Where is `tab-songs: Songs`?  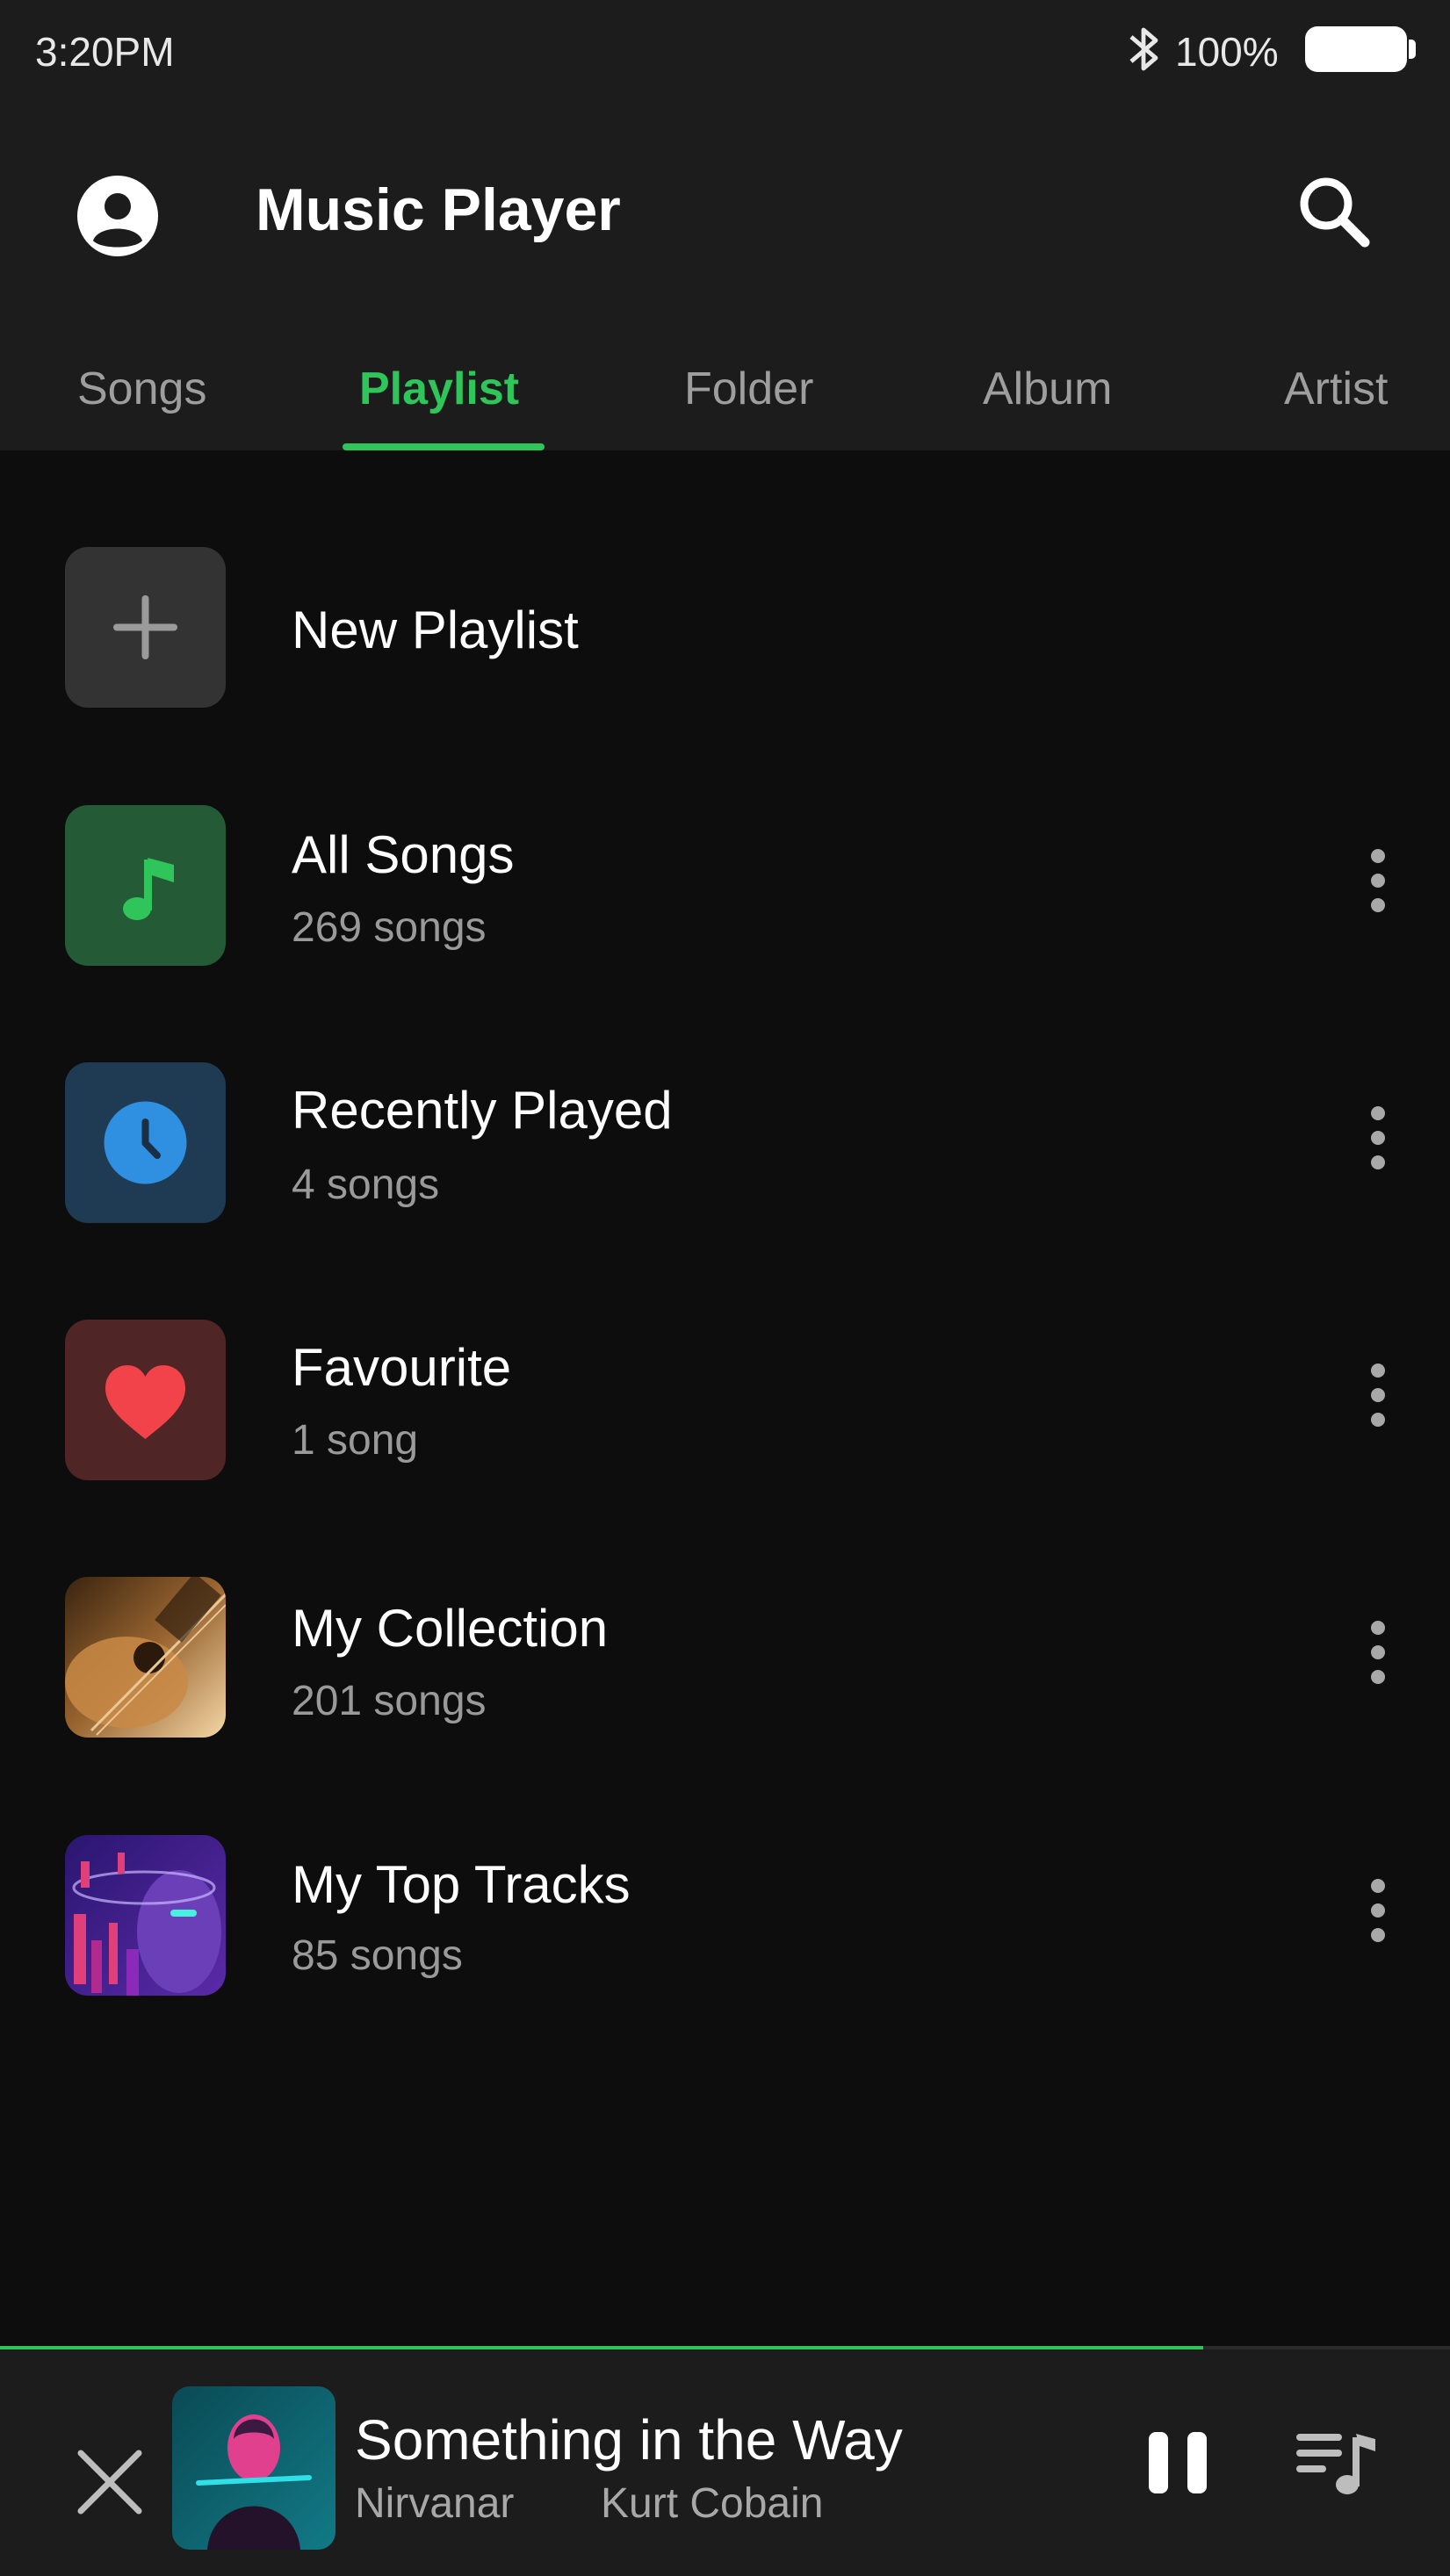 tab-songs: Songs is located at coordinates (141, 389).